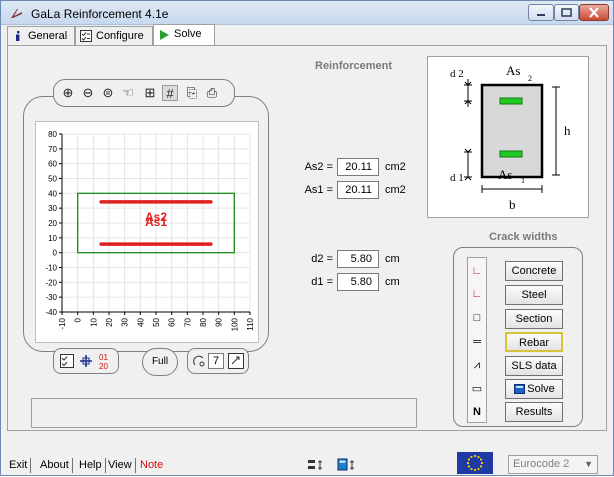 The height and width of the screenshot is (477, 614). Describe the element at coordinates (103, 357) in the screenshot. I see `svg-text: 01` at that location.